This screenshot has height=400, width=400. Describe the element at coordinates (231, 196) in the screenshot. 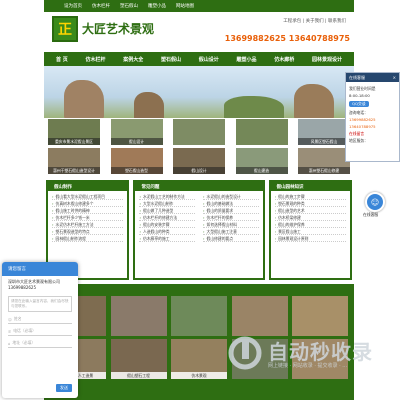

I see `panel-link: 水泥假山的造型设计` at that location.